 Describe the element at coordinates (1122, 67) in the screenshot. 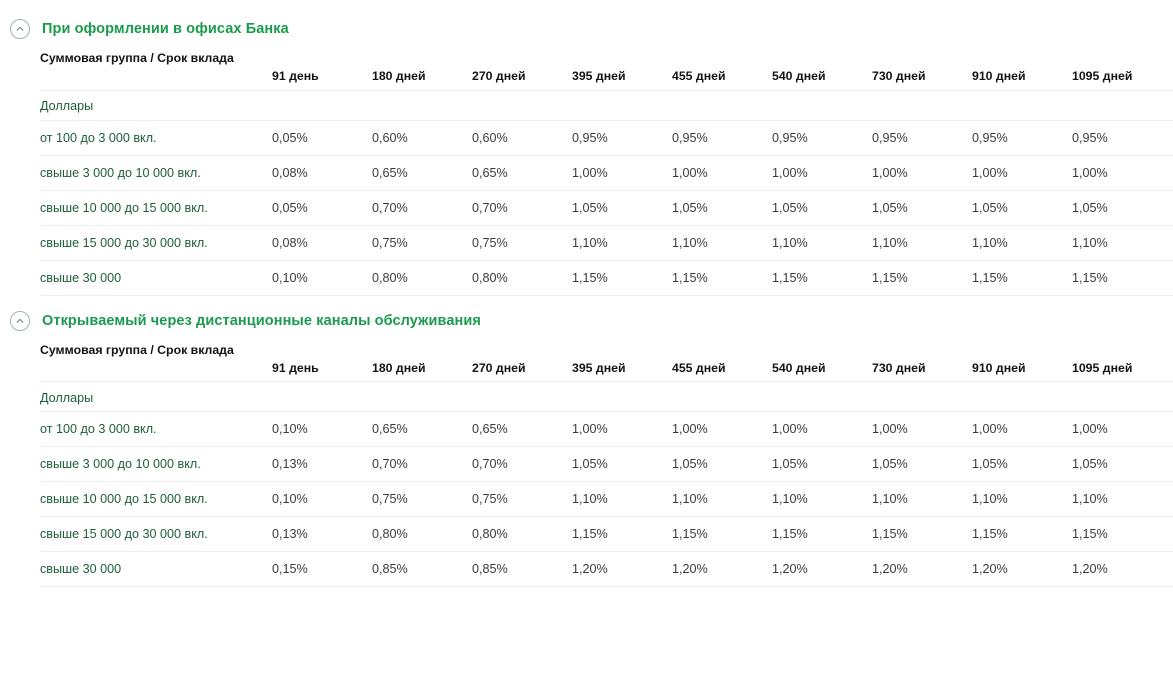

I see `column-header-term-1095: 1095 дней` at that location.